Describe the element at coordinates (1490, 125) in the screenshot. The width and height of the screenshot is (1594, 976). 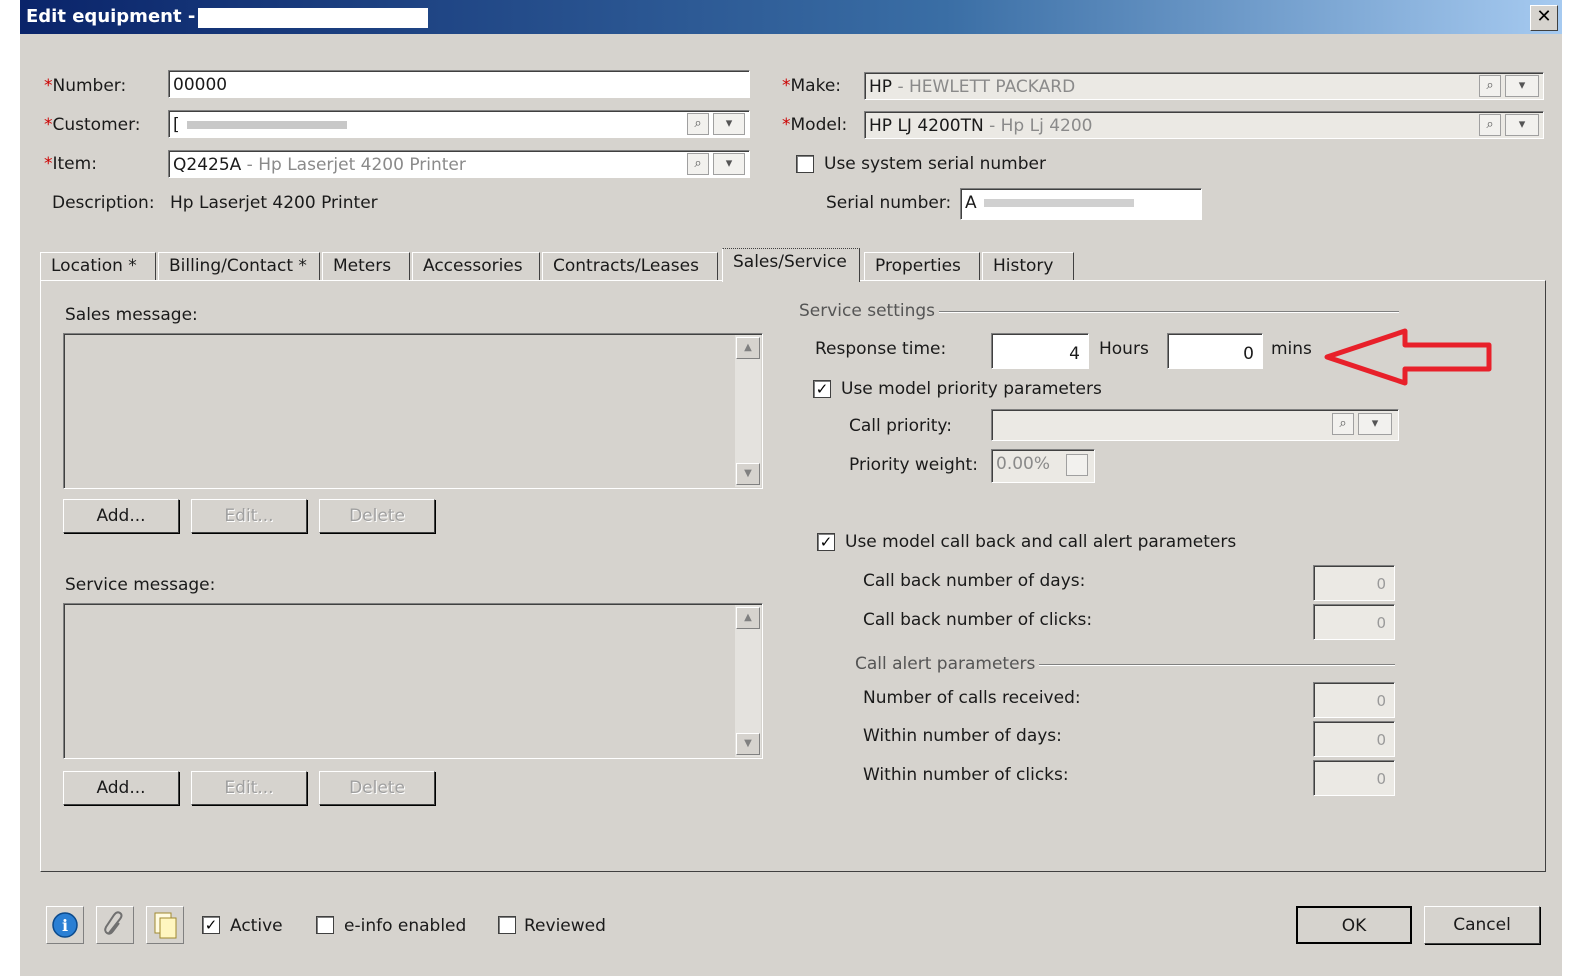
I see `model-lookup-icon: ⌕` at that location.